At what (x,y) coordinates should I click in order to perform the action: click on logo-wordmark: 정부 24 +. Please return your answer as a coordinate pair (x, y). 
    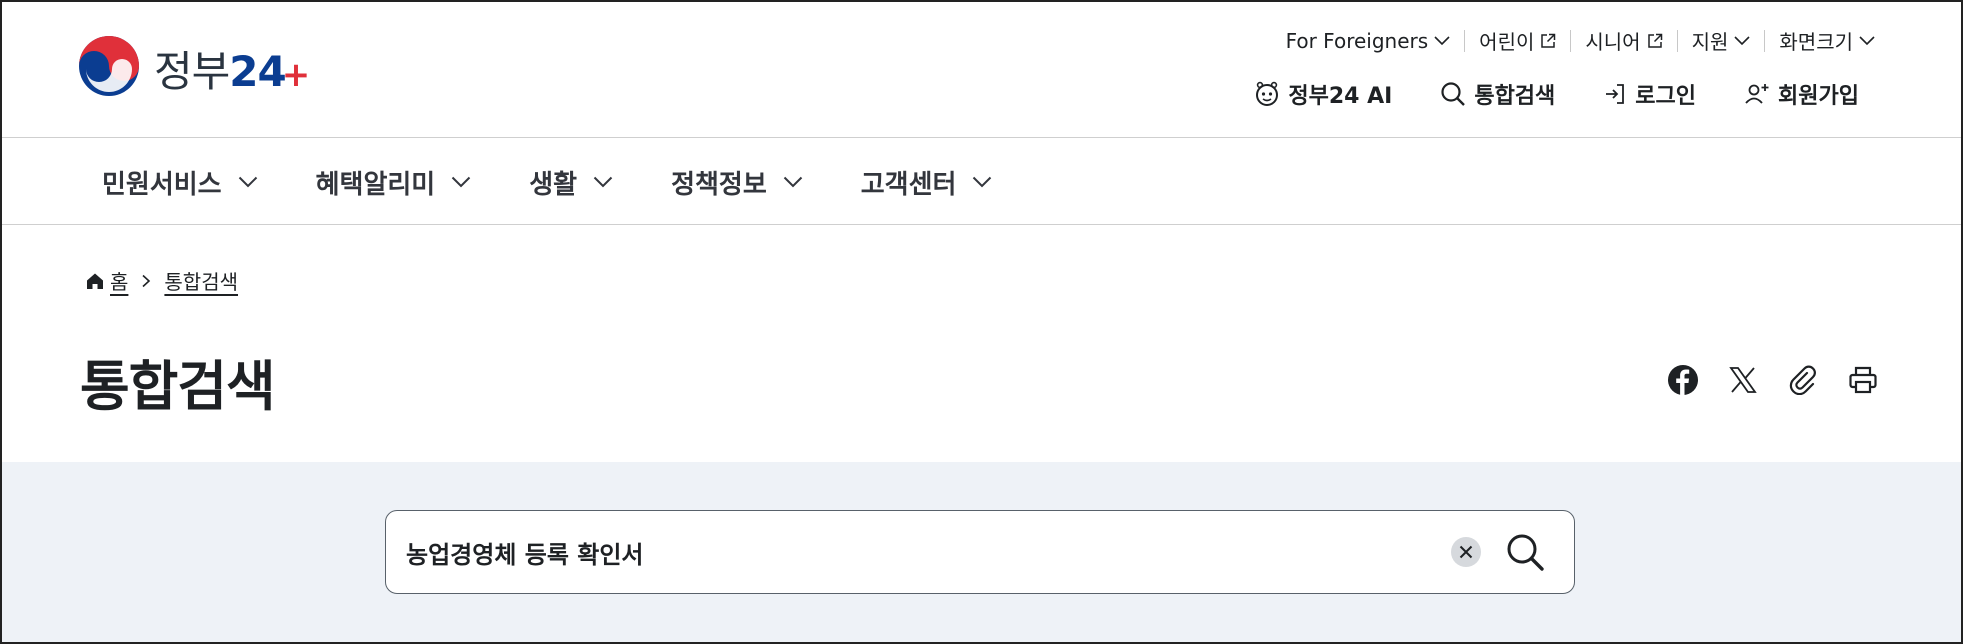
    Looking at the image, I should click on (232, 68).